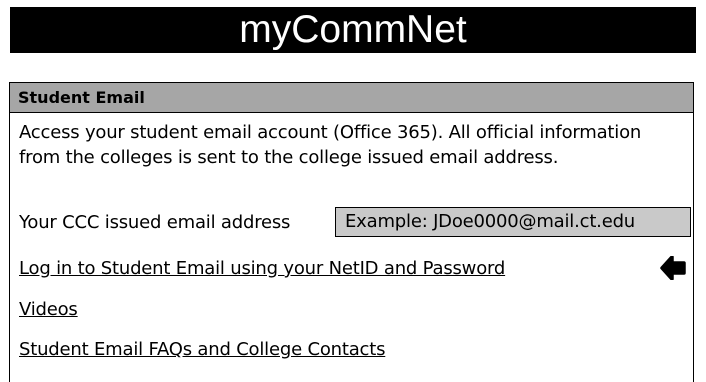  I want to click on student-email-faq-link: Student Email FAQs and College Contacts, so click(202, 350).